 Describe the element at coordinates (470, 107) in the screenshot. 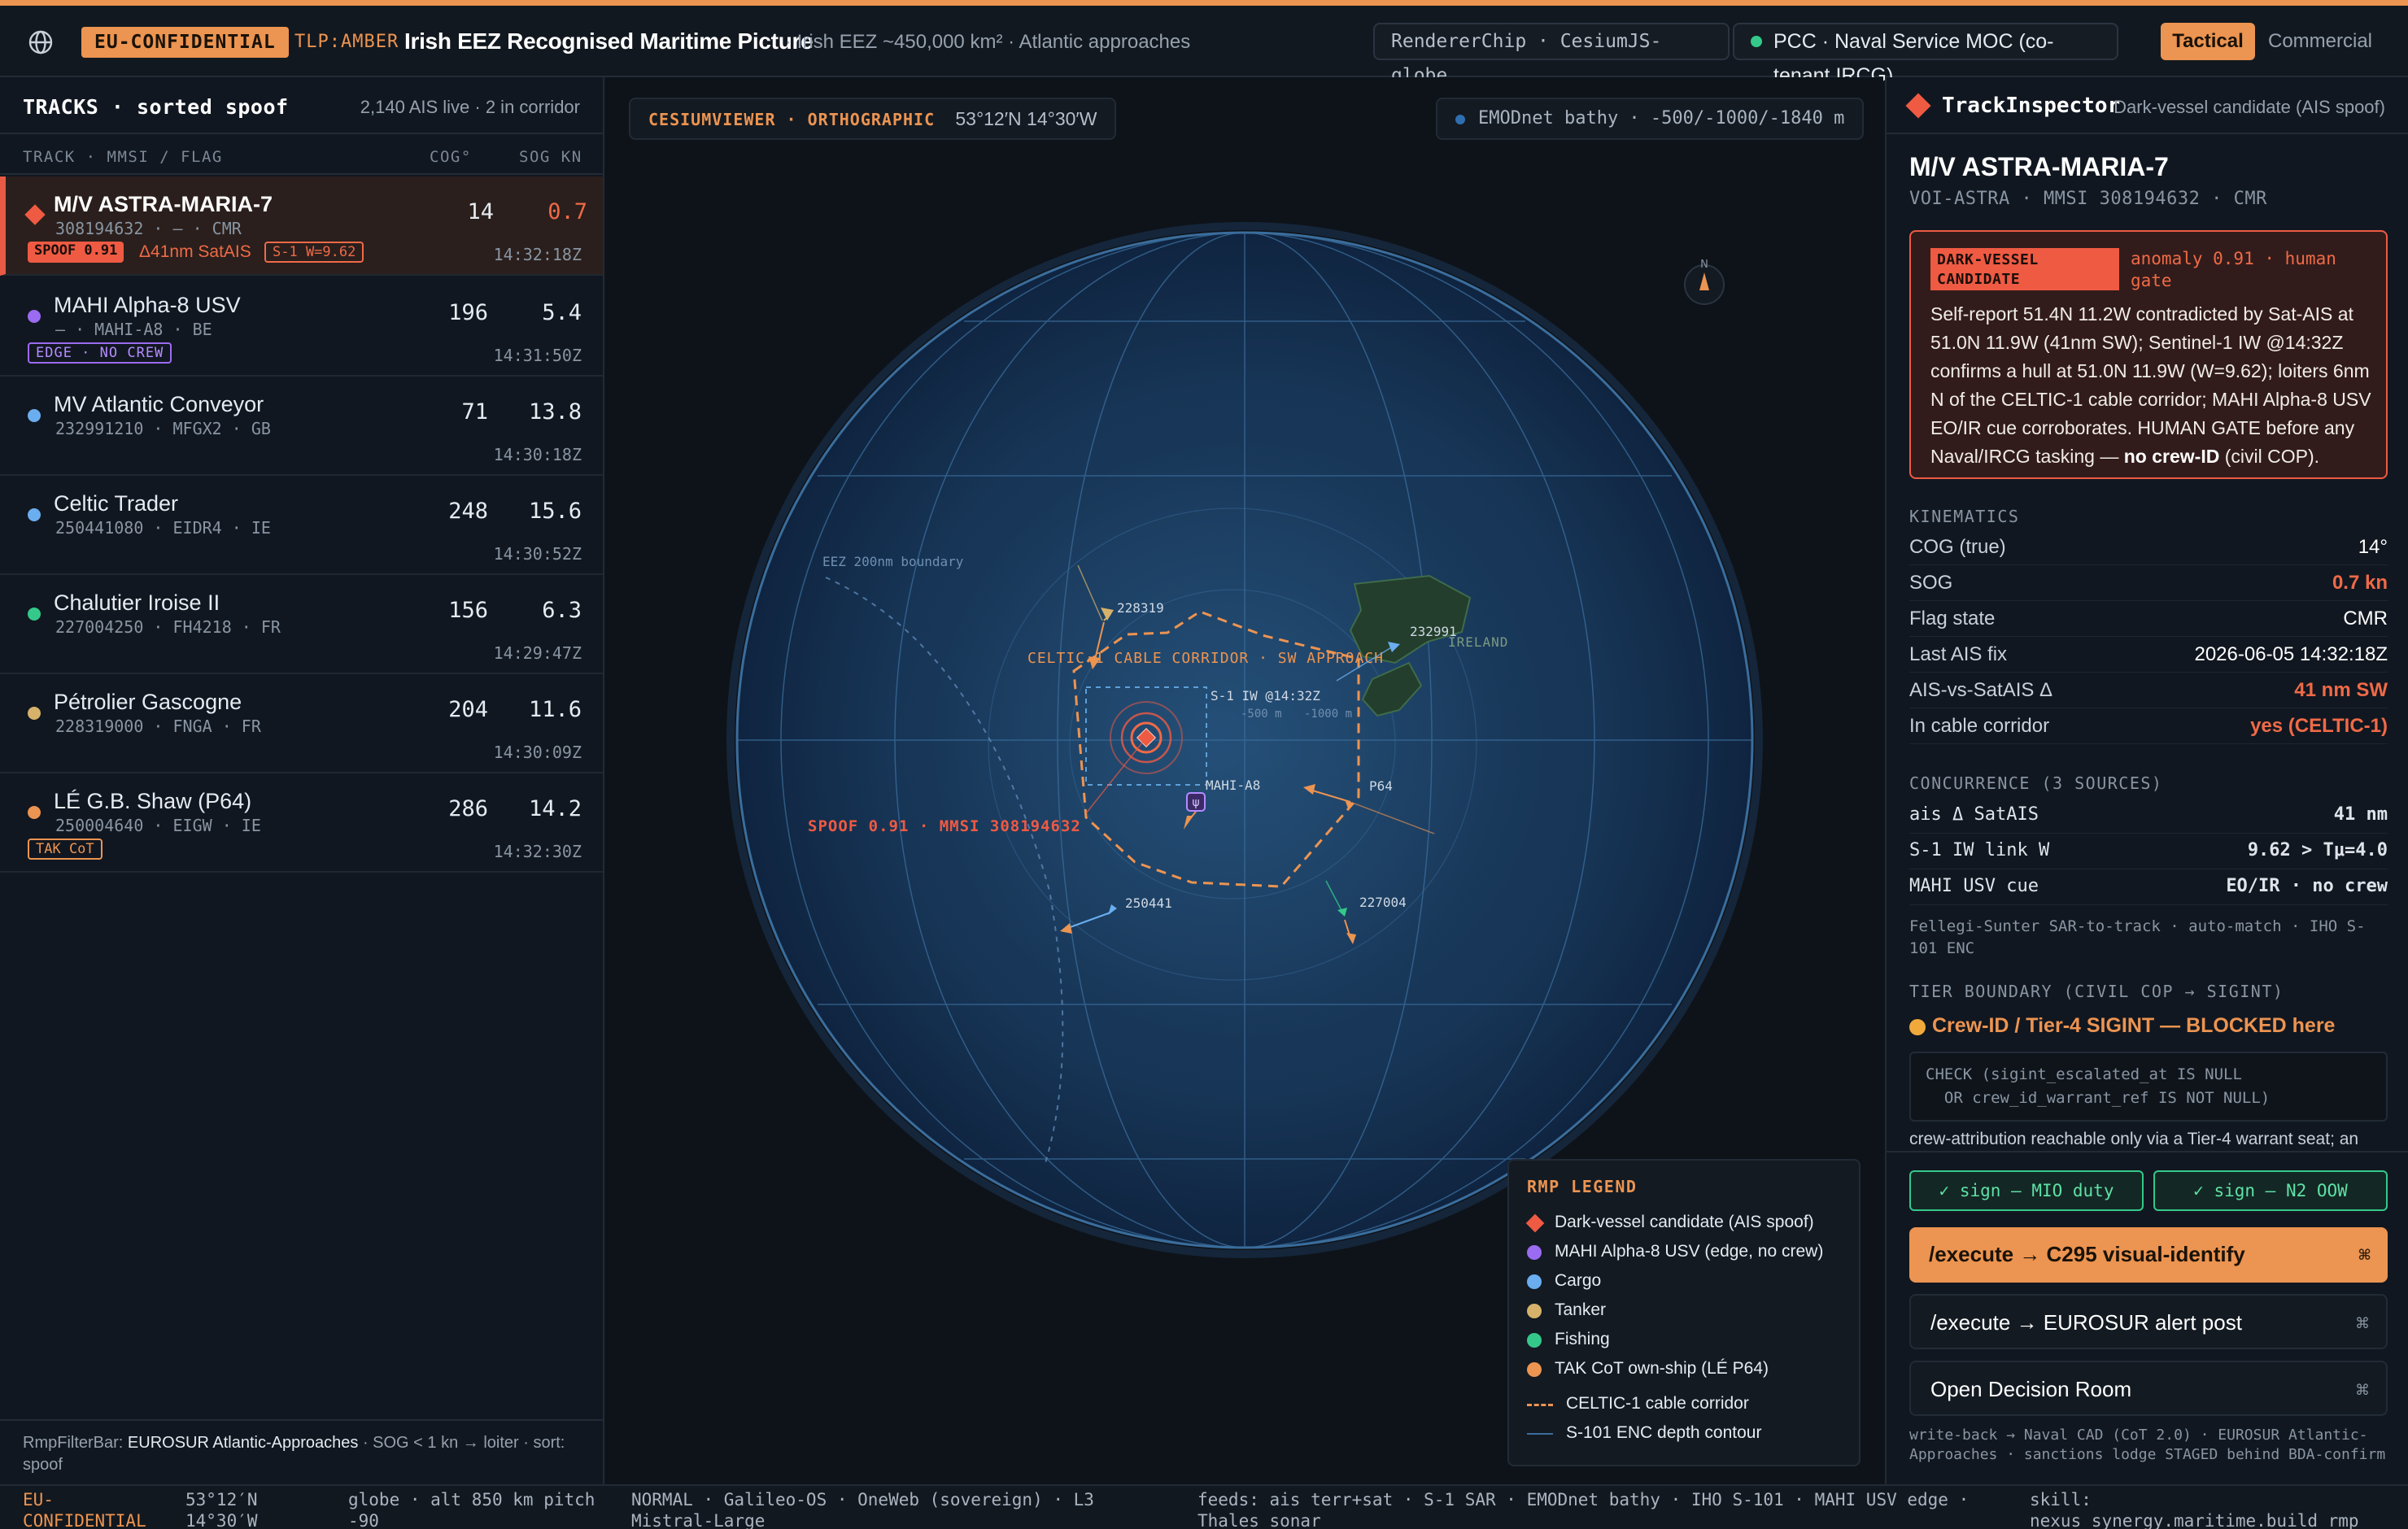

I see `tracks-count: 2,140 AIS live · 2 in corridor` at that location.